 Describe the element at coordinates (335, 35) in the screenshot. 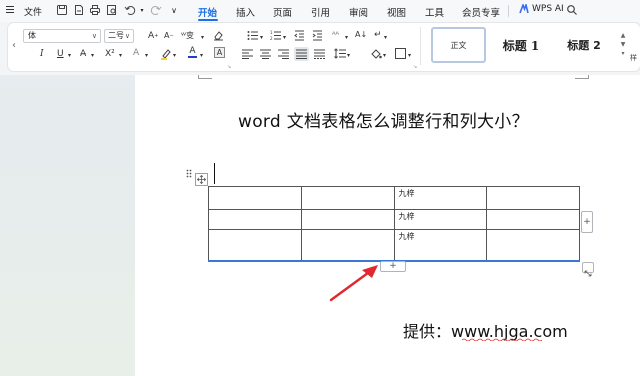

I see `chinese-layout-icon: ᴬᴬ` at that location.